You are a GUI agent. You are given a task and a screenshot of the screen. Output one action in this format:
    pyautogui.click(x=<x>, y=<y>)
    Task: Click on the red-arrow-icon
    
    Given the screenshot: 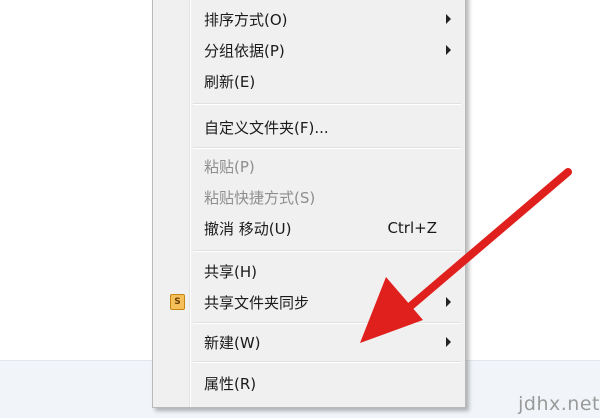 What is the action you would take?
    pyautogui.click(x=466, y=255)
    